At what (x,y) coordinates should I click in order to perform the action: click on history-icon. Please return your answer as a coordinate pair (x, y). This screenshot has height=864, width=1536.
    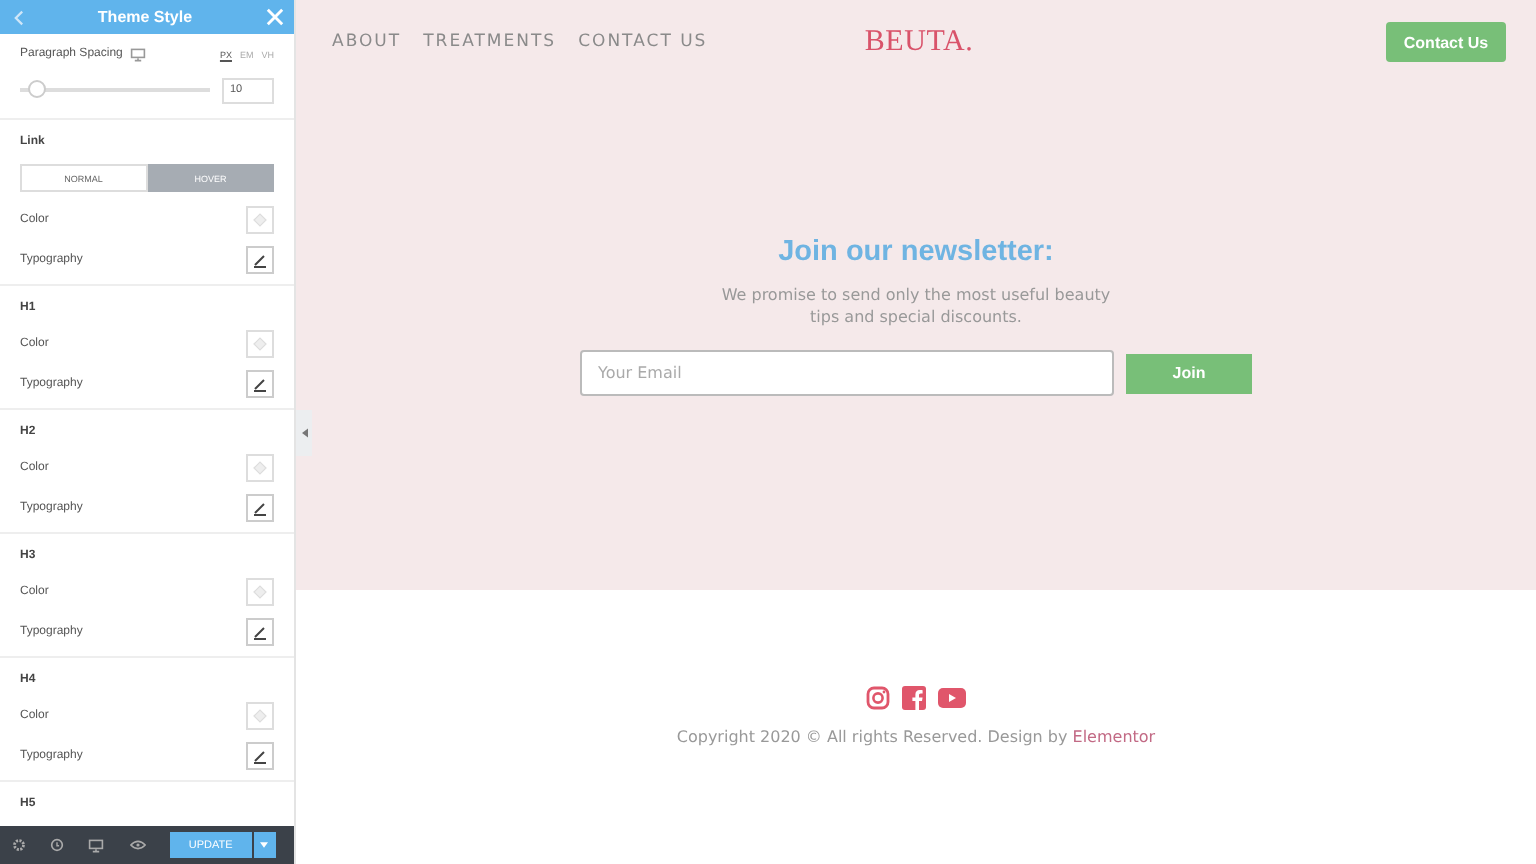
    Looking at the image, I should click on (57, 845).